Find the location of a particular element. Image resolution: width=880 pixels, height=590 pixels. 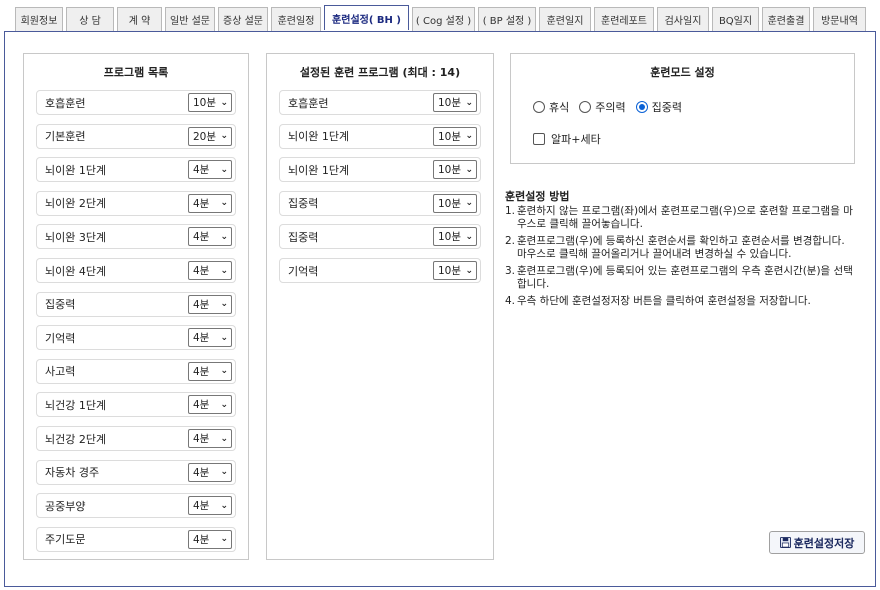

program-list-title: 프로그램 목록 is located at coordinates (136, 72).